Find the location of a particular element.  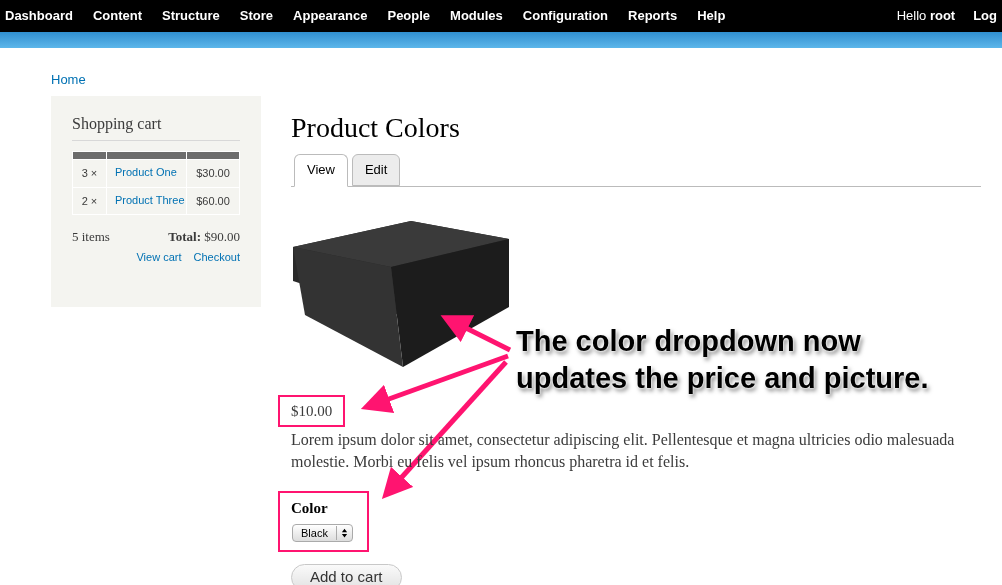

color-select: Black is located at coordinates (322, 532).